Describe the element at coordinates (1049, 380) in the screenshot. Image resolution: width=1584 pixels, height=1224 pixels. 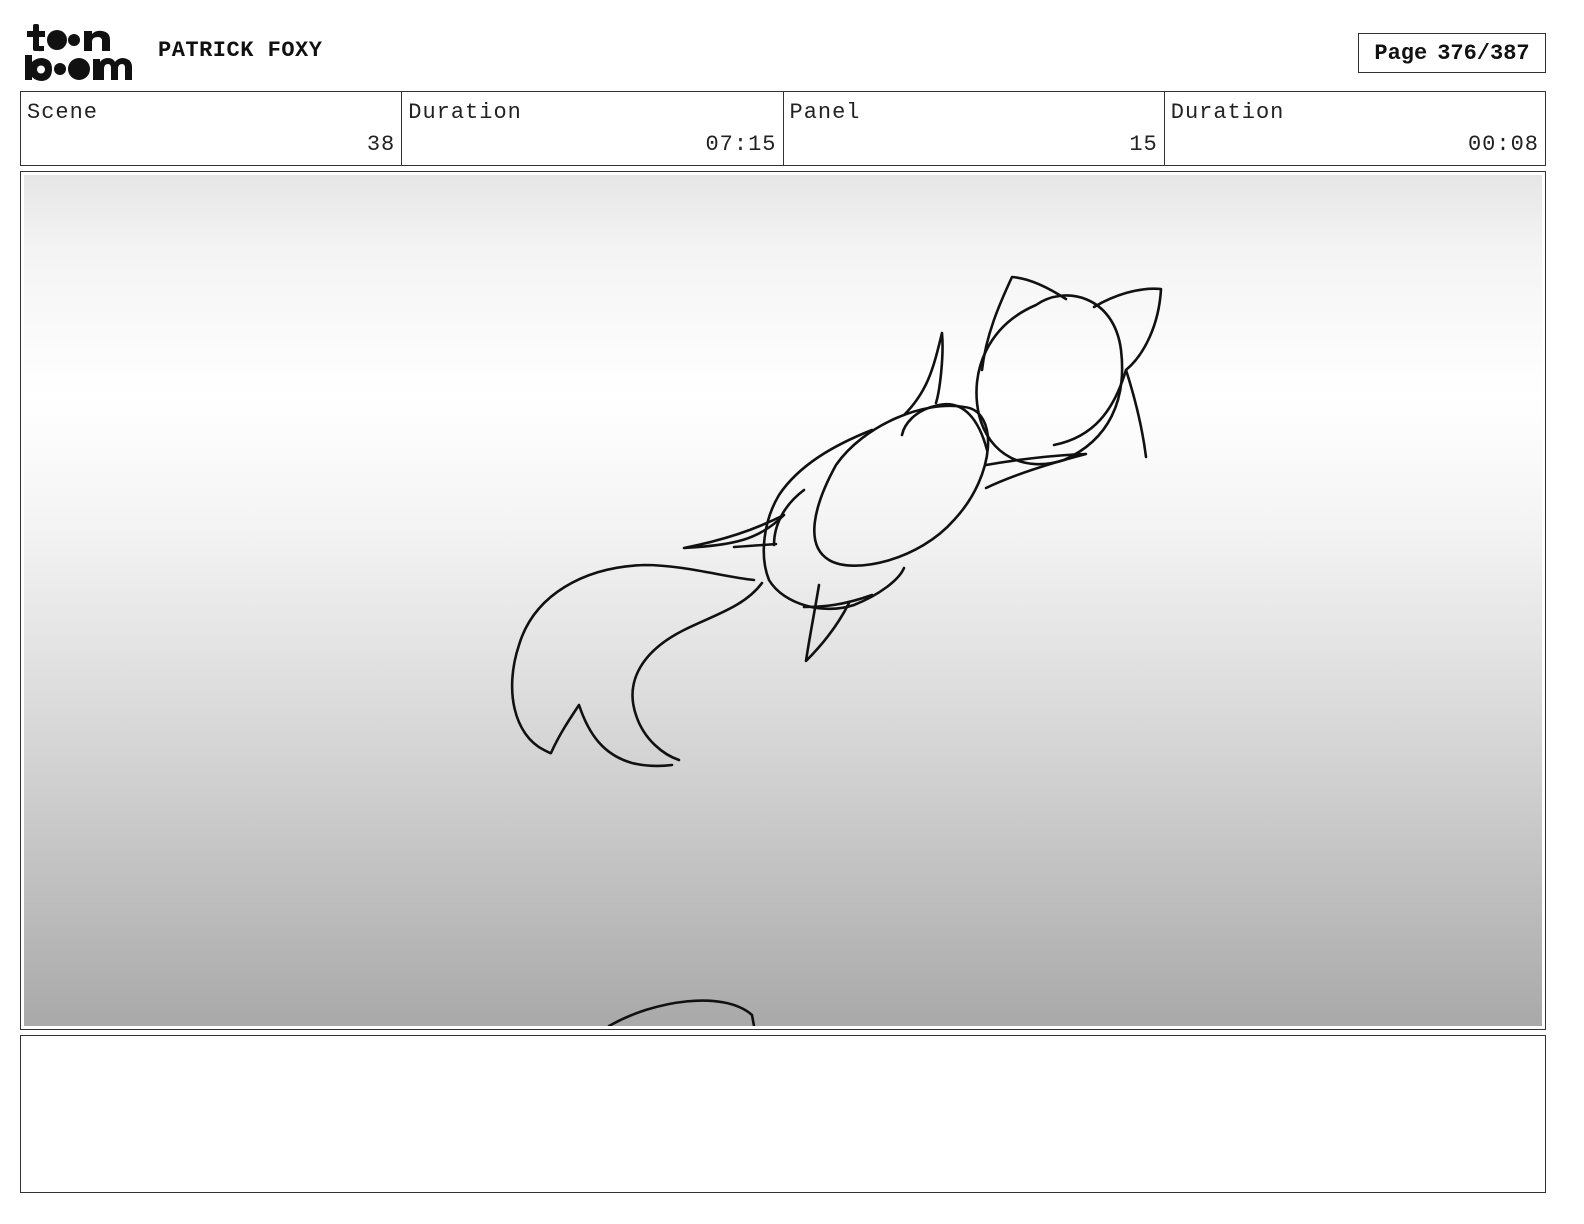
I see `fox-head-stroke` at that location.